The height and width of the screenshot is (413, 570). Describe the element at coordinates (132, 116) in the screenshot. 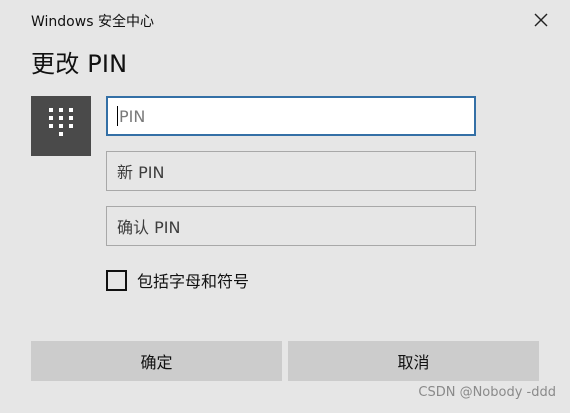

I see `pin-placeholder: PIN` at that location.